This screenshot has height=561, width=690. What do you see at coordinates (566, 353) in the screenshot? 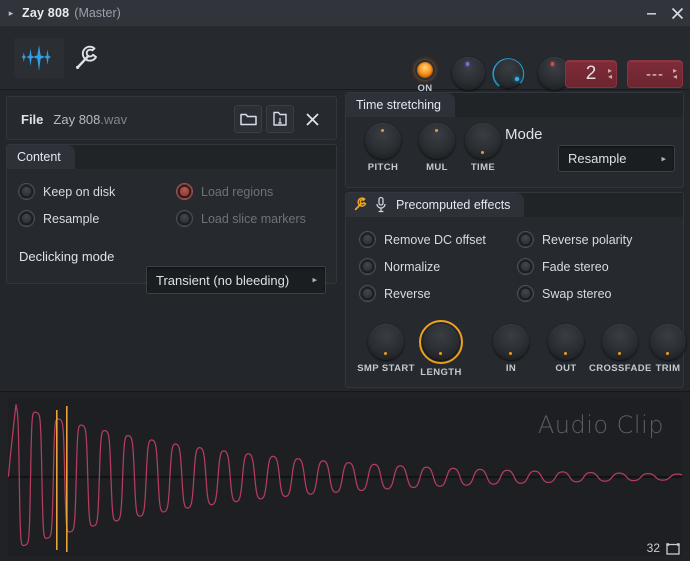
I see `out-knob-indicator` at bounding box center [566, 353].